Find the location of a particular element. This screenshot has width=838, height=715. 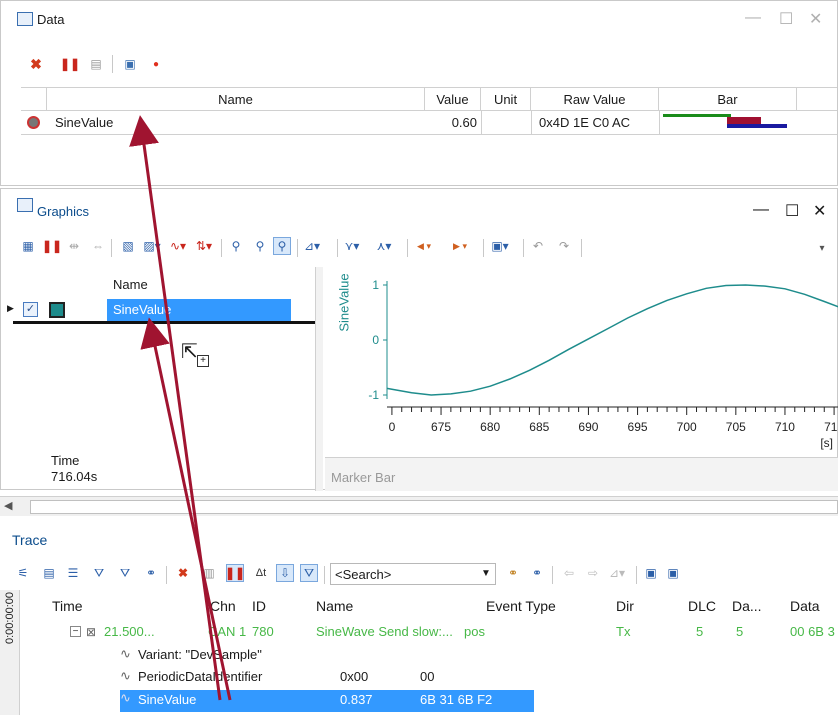

list-item: ∿ Variant: "DevSample" is located at coordinates (429, 657).